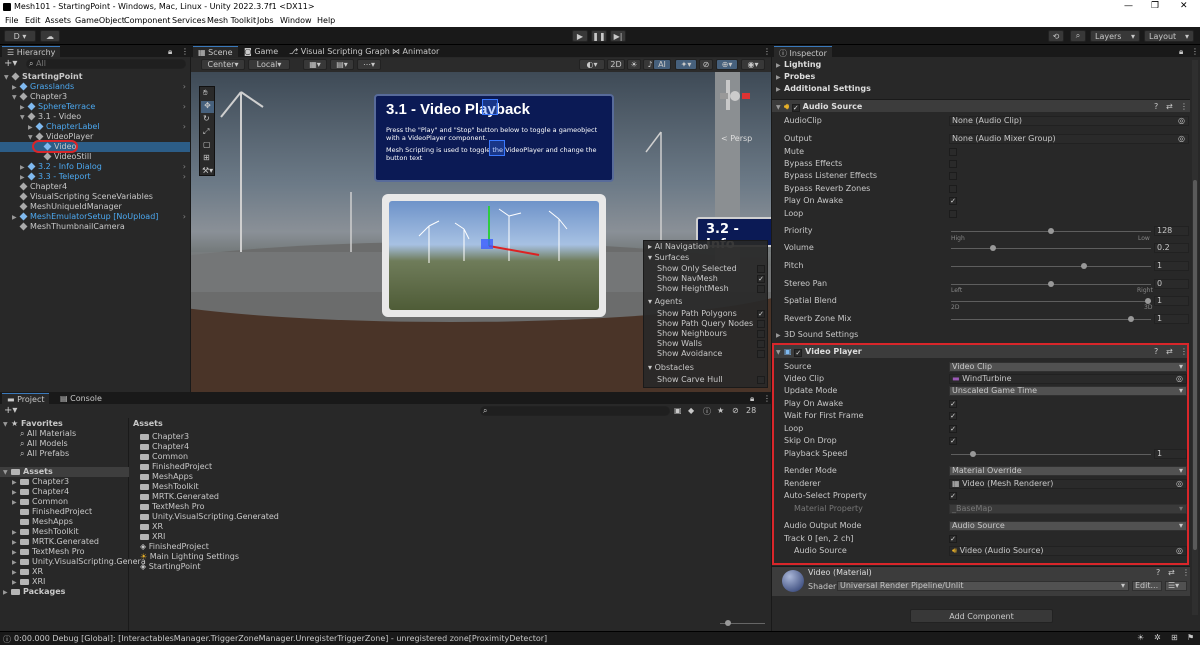 This screenshot has height=645, width=1200. Describe the element at coordinates (174, 547) in the screenshot. I see `asset-item: ◈ FinishedProject` at that location.